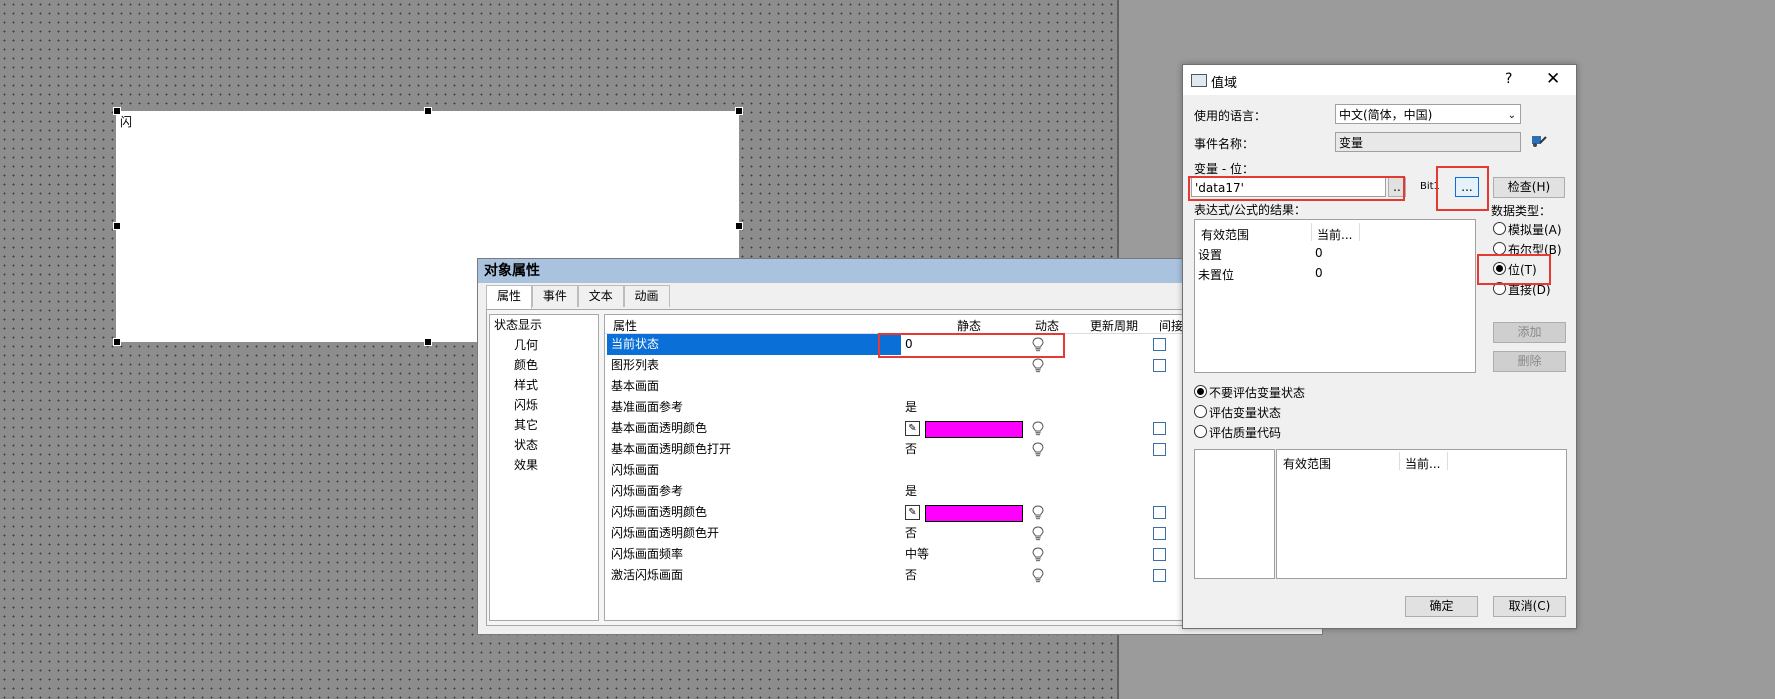  I want to click on tree-item-colors: 颜色, so click(544, 365).